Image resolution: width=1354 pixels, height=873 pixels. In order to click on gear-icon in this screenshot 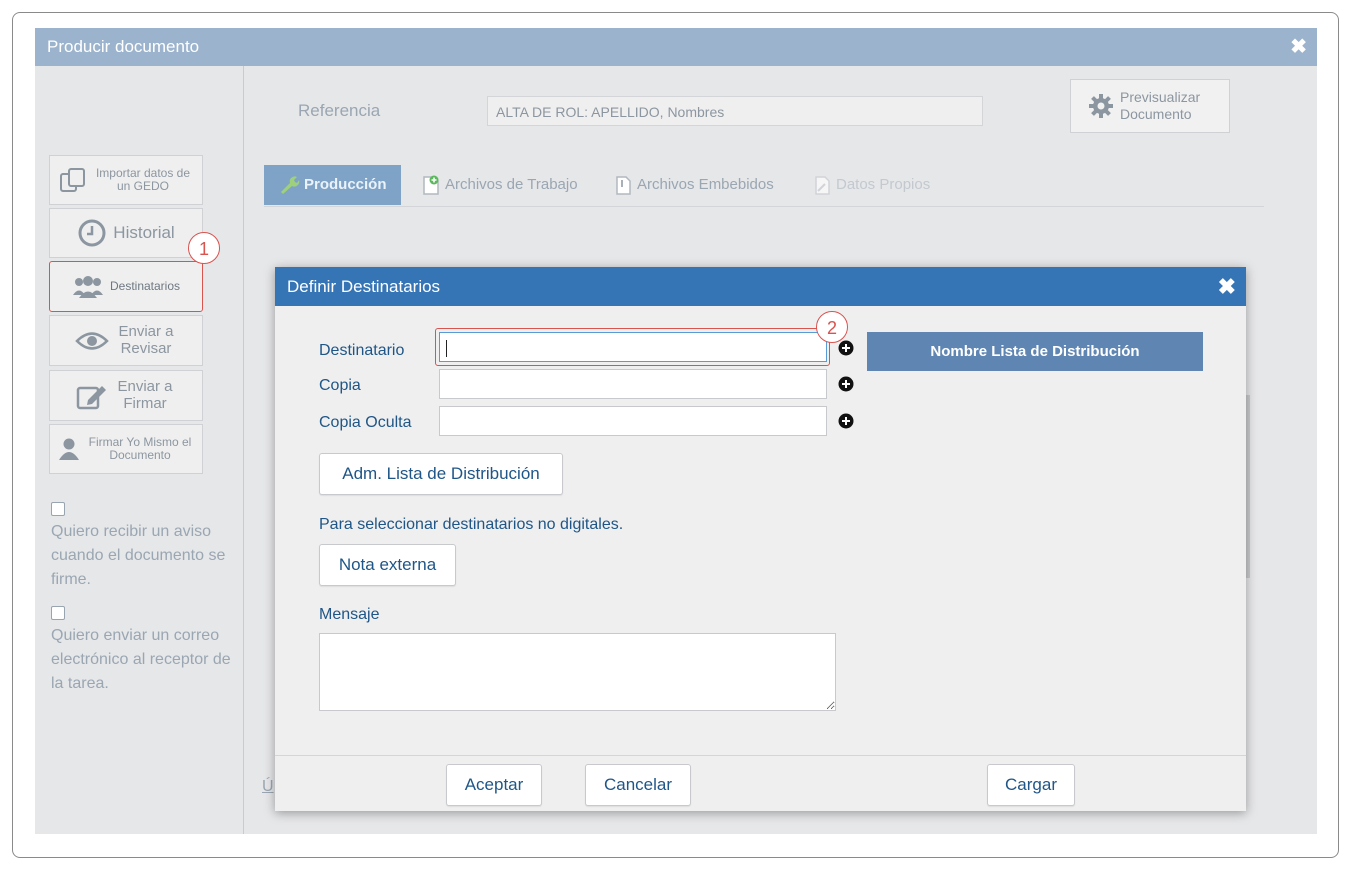, I will do `click(1101, 106)`.